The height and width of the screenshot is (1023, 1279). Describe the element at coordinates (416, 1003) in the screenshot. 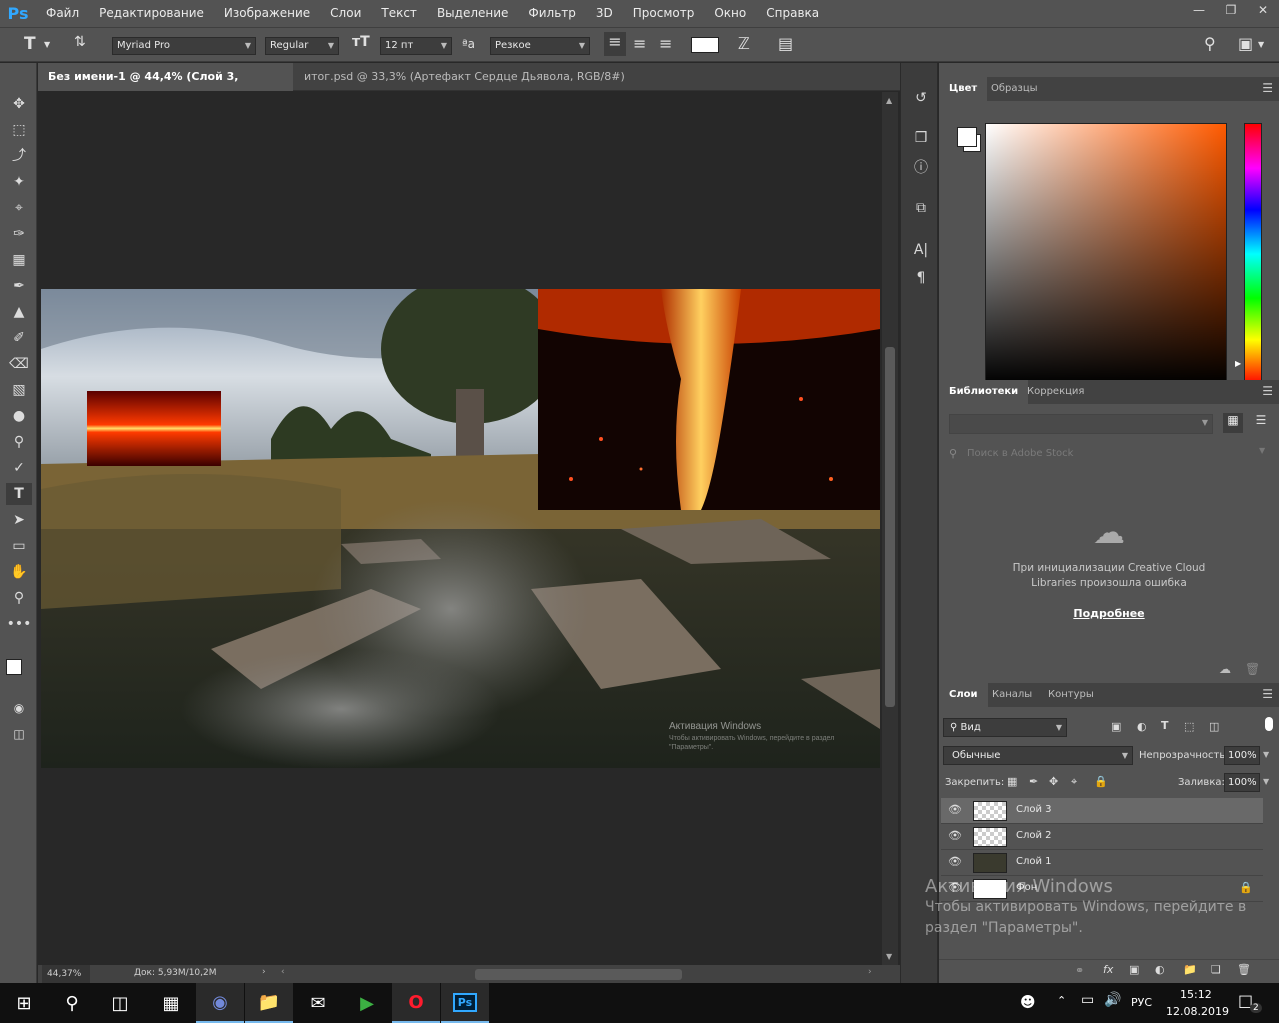

I see `opera-icon: O` at that location.